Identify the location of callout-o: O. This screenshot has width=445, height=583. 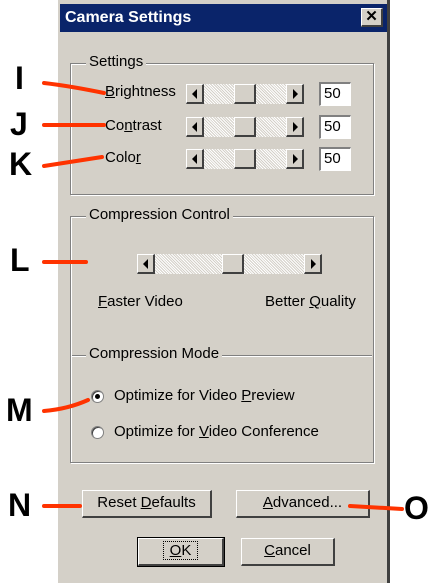
(416, 508).